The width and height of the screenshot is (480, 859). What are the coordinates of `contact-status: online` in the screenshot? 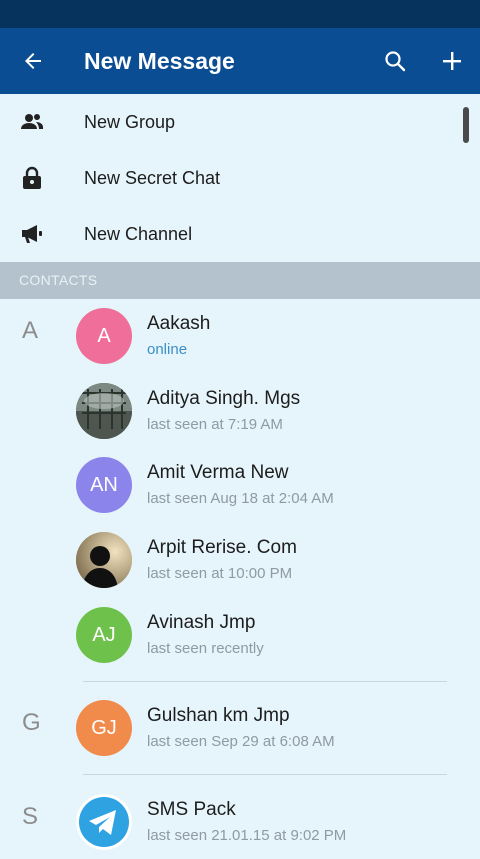 It's located at (167, 349).